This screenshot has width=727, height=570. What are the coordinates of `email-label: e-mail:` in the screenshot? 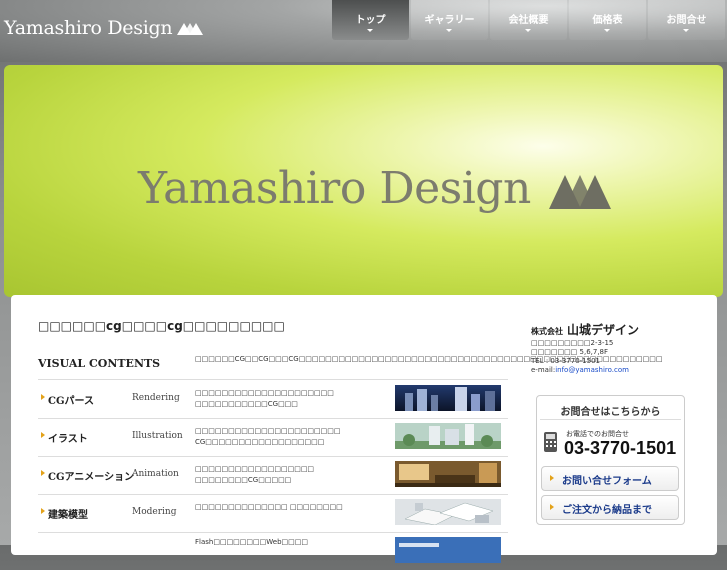 It's located at (543, 370).